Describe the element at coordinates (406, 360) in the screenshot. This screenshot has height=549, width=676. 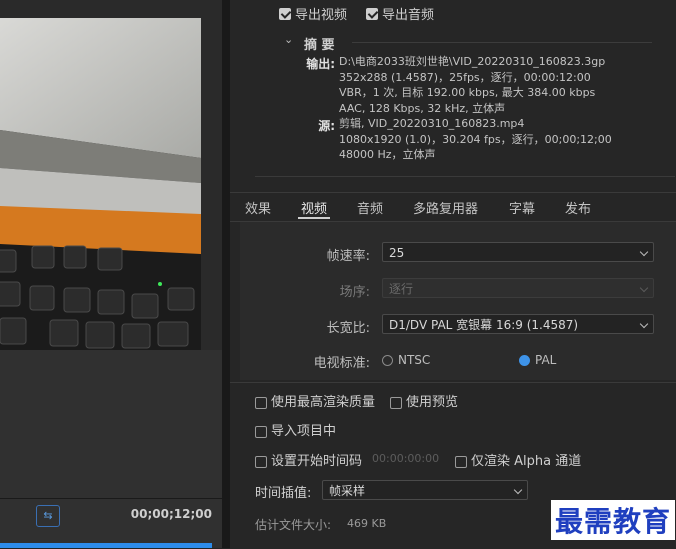
I see `ntsc-radio: NTSC` at that location.